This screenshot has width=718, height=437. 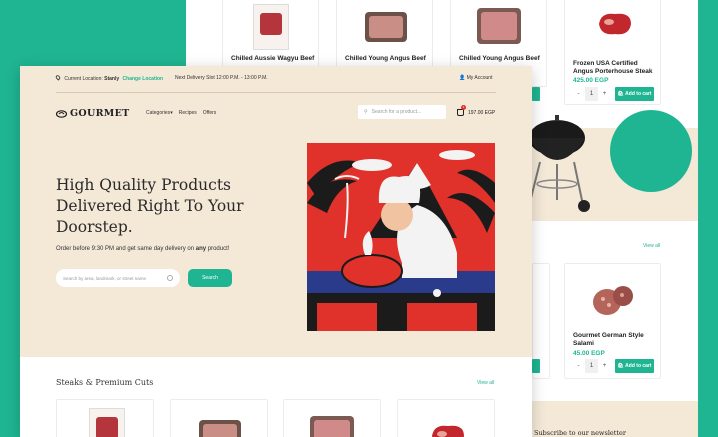 What do you see at coordinates (58, 77) in the screenshot?
I see `location-pin-icon` at bounding box center [58, 77].